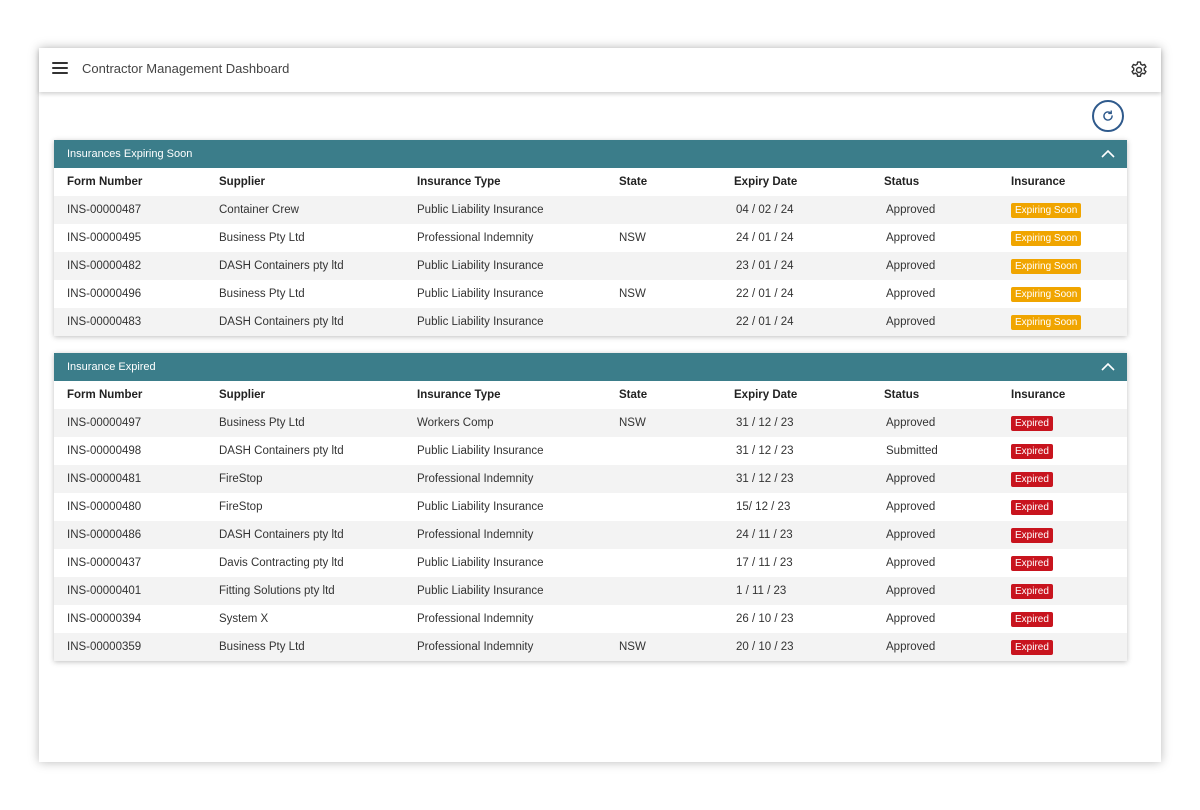 The width and height of the screenshot is (1200, 810). Describe the element at coordinates (809, 563) in the screenshot. I see `expiry-date-cell: 17 / 11 / 23` at that location.